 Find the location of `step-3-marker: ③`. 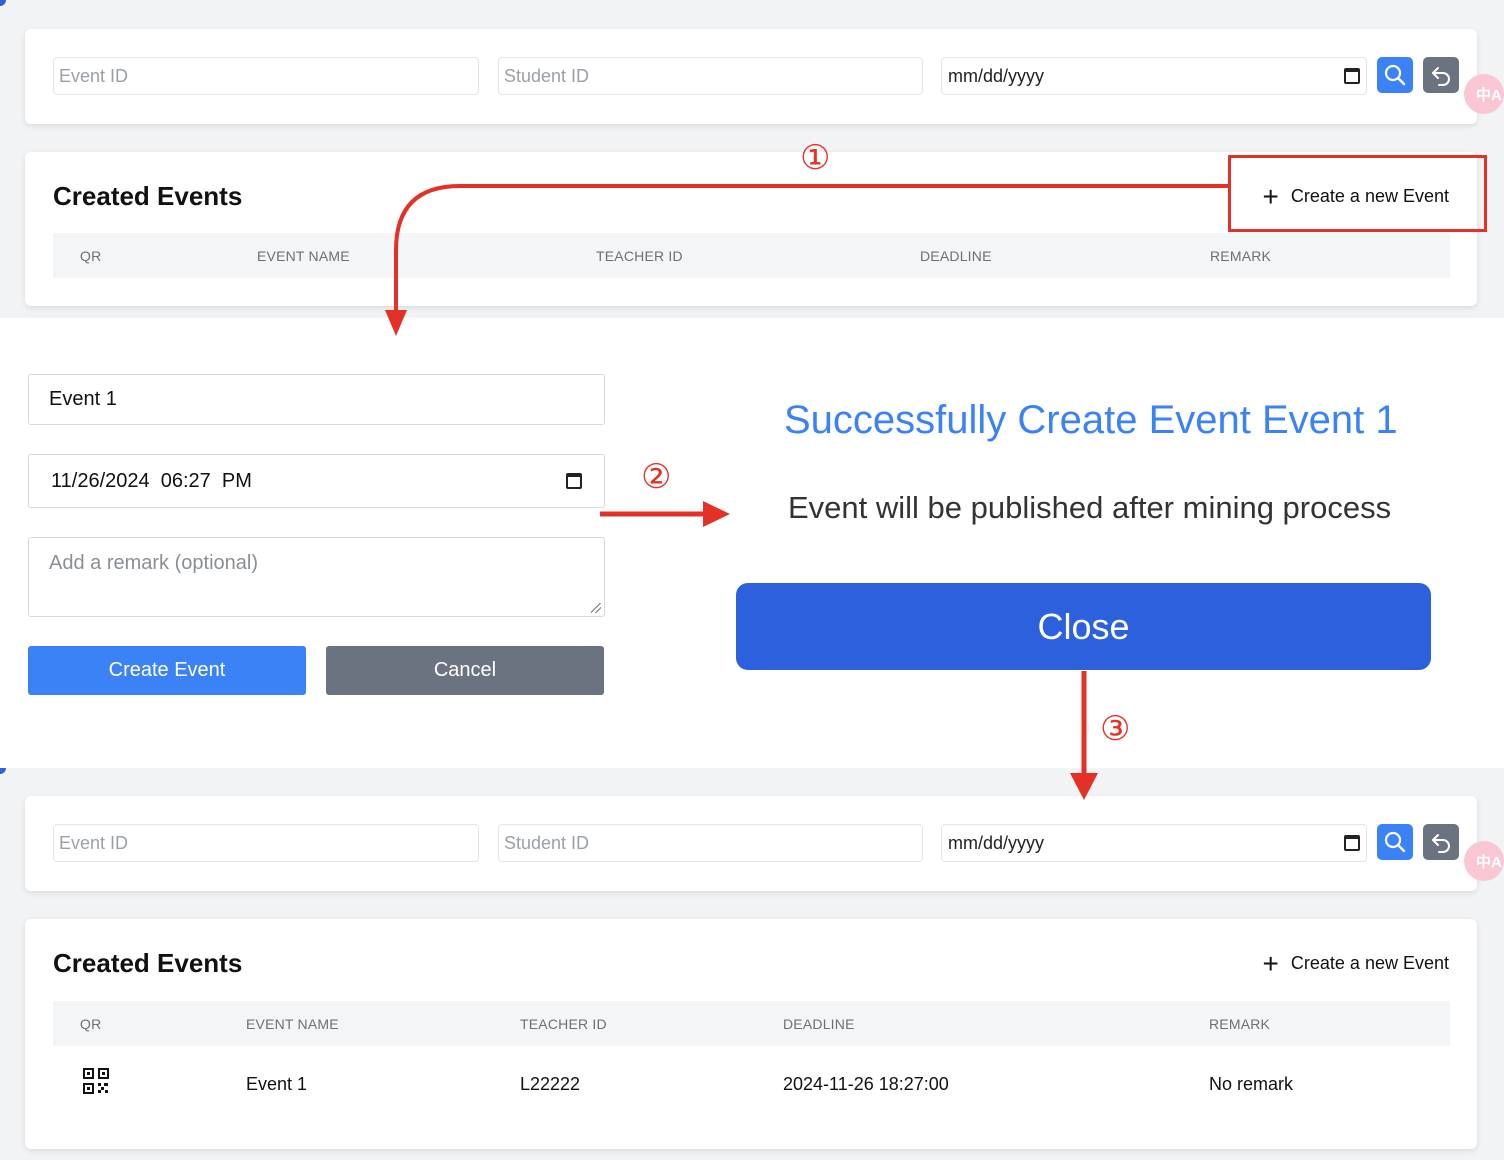

step-3-marker: ③ is located at coordinates (1115, 729).